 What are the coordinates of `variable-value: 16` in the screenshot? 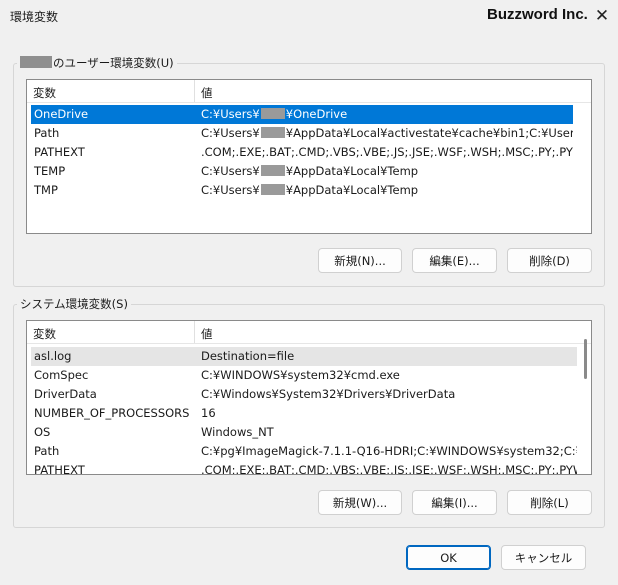 It's located at (208, 413).